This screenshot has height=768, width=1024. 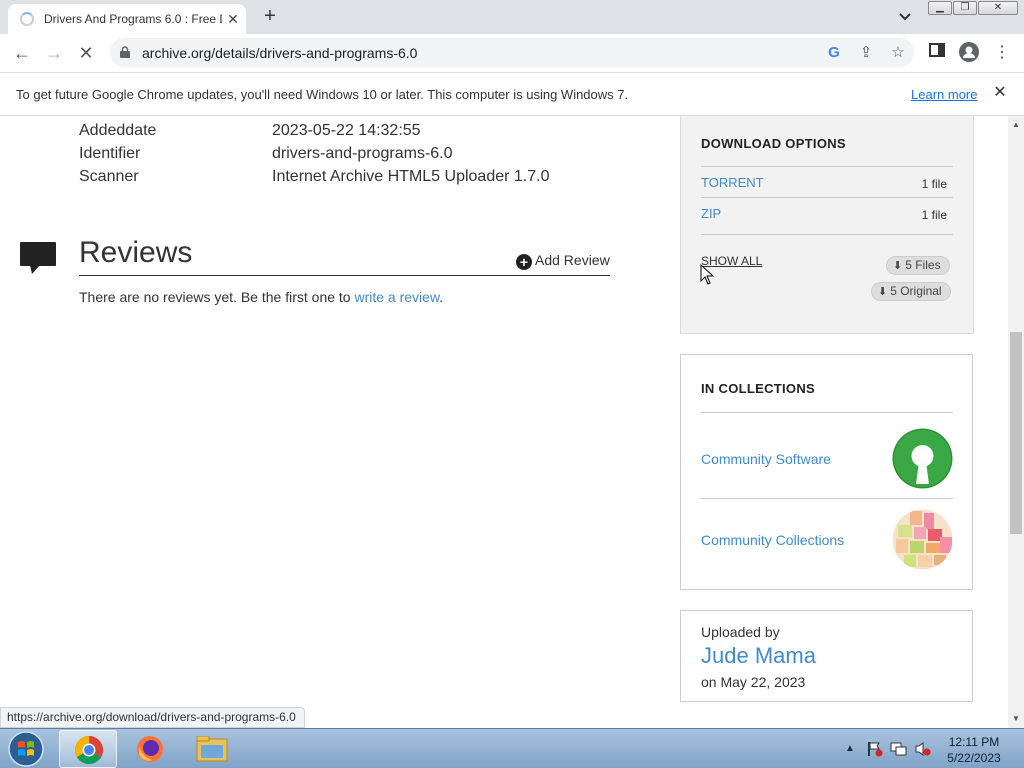 What do you see at coordinates (740, 632) in the screenshot?
I see `uploaded-by-label: Uploaded by` at bounding box center [740, 632].